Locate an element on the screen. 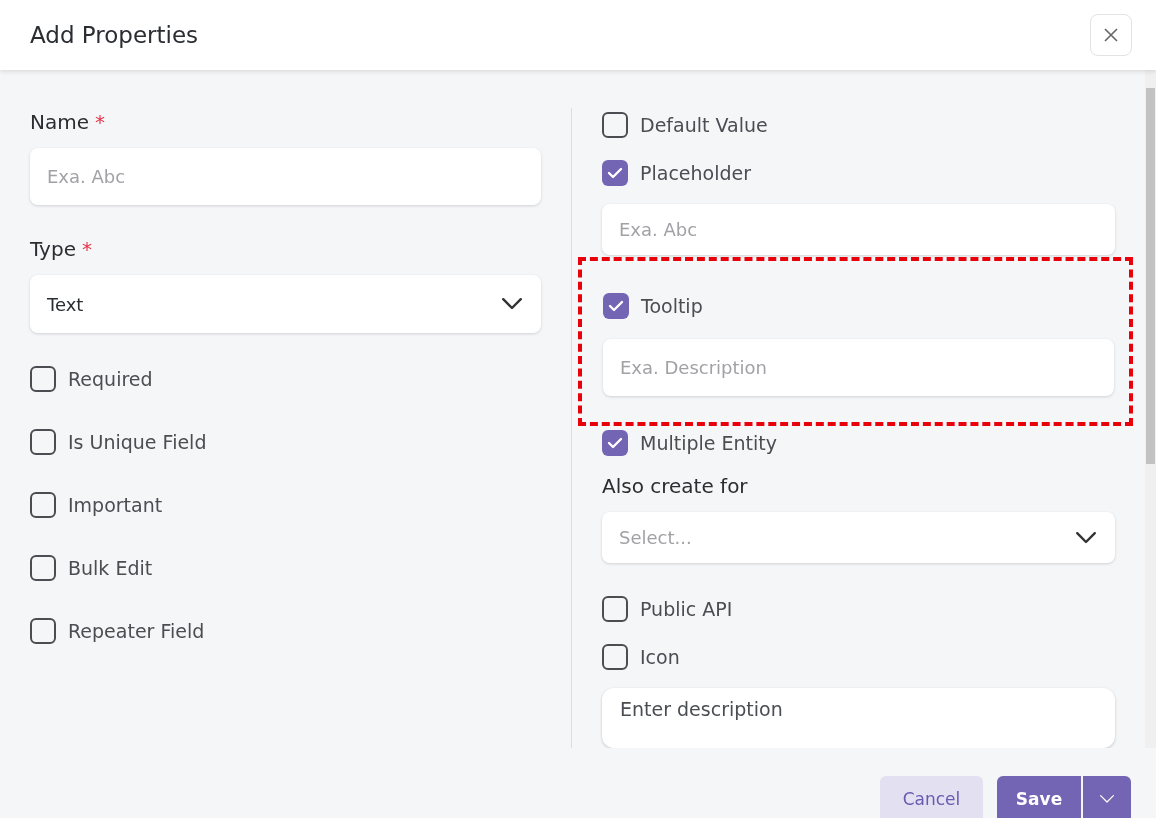  dialog-title: Add Properties is located at coordinates (114, 35).